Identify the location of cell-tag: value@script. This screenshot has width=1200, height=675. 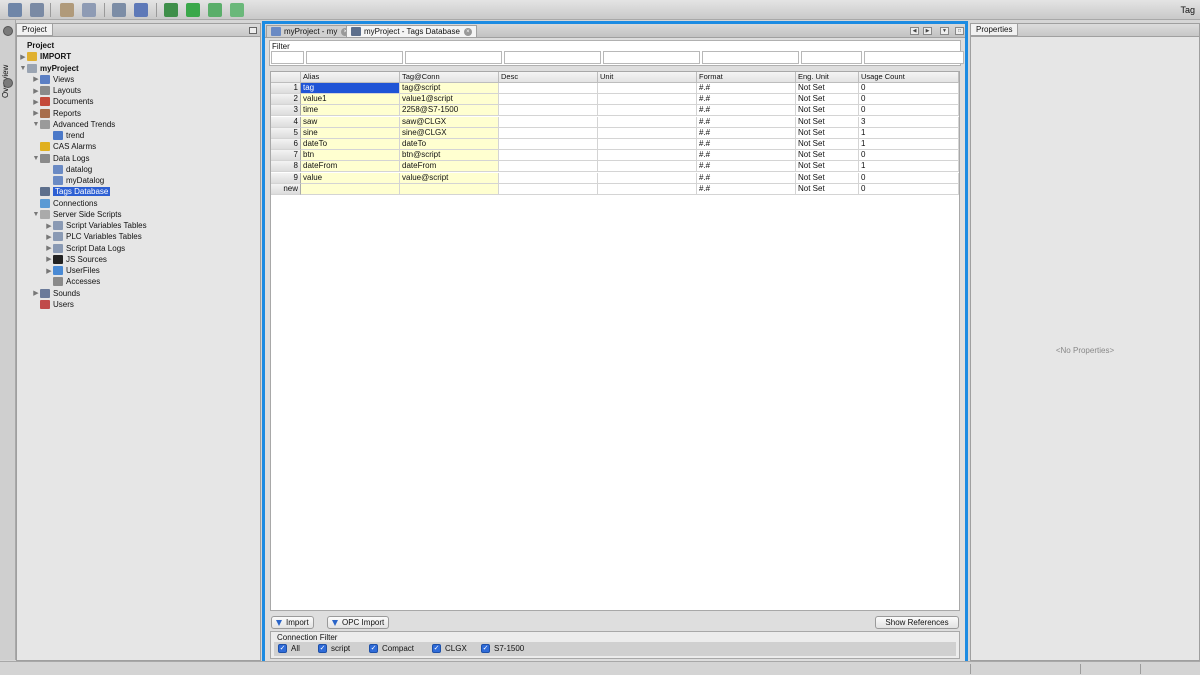
(449, 178).